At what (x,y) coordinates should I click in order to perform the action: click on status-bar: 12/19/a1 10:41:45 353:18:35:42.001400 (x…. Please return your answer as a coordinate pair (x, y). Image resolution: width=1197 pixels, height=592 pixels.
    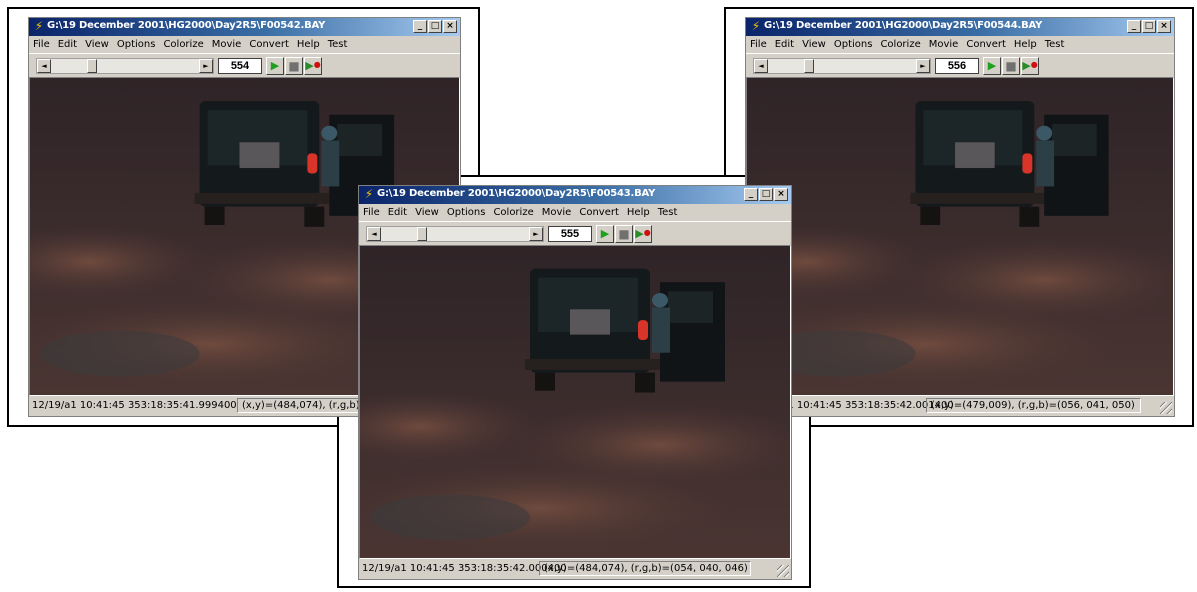
    Looking at the image, I should click on (960, 406).